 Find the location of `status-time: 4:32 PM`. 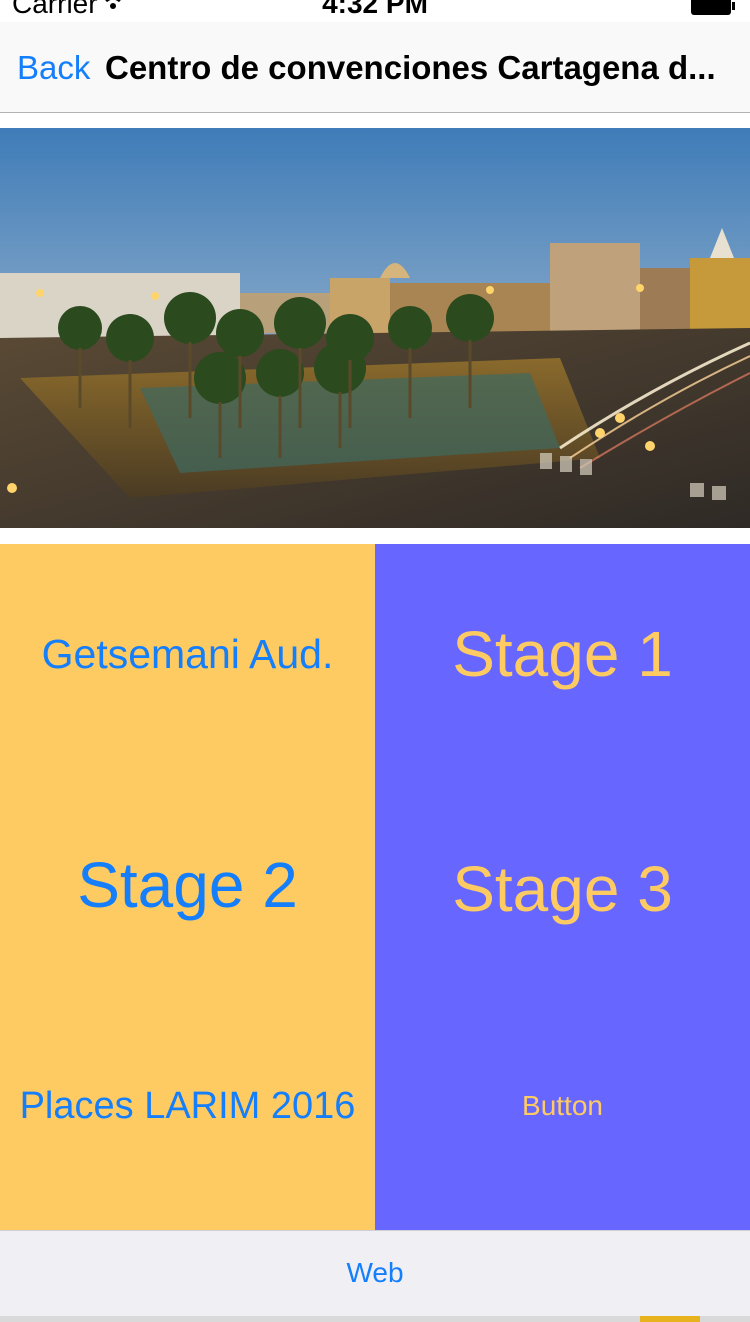

status-time: 4:32 PM is located at coordinates (375, 9).